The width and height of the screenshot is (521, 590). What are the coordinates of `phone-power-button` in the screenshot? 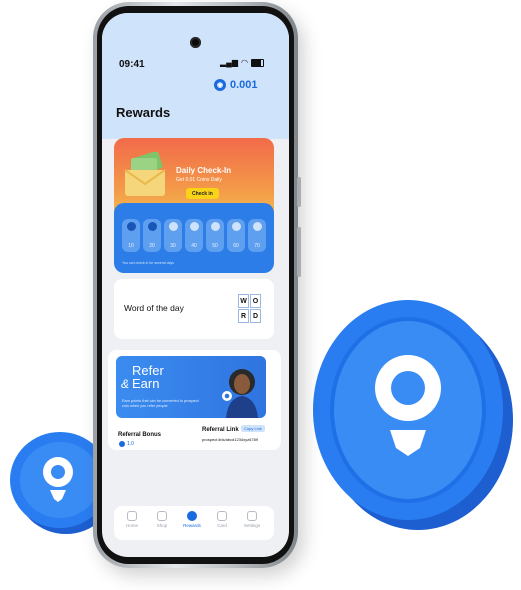 It's located at (299, 192).